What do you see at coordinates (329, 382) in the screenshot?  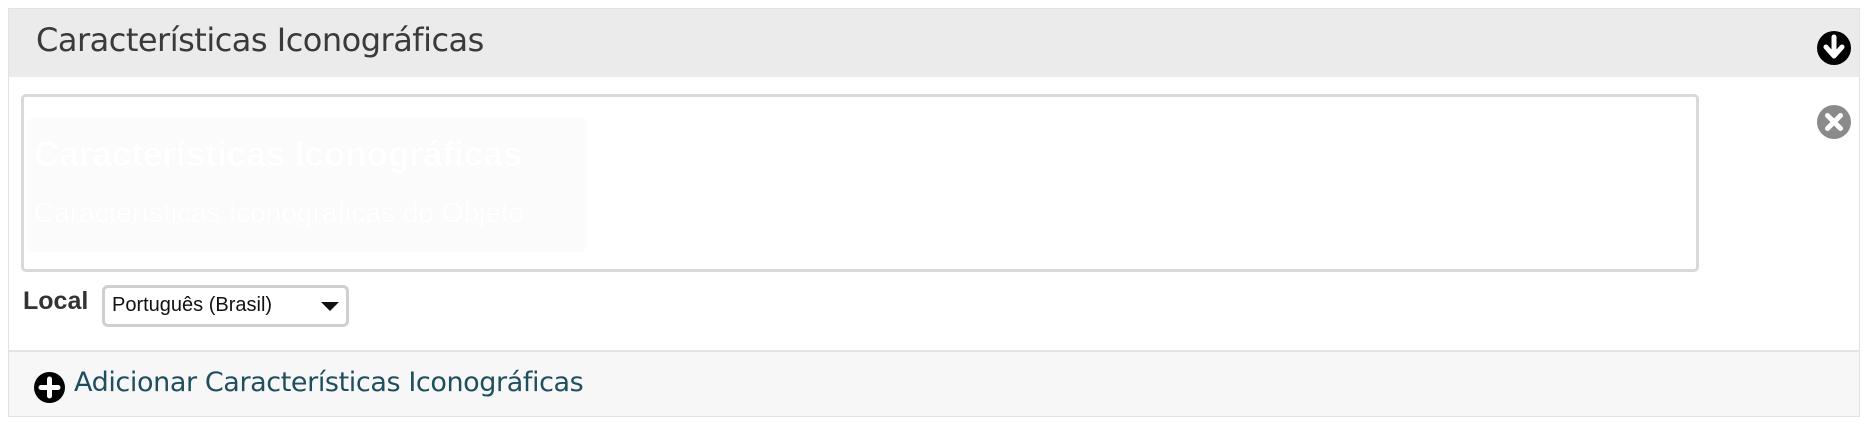 I see `add-entry-label: Adicionar Características Iconográficas` at bounding box center [329, 382].